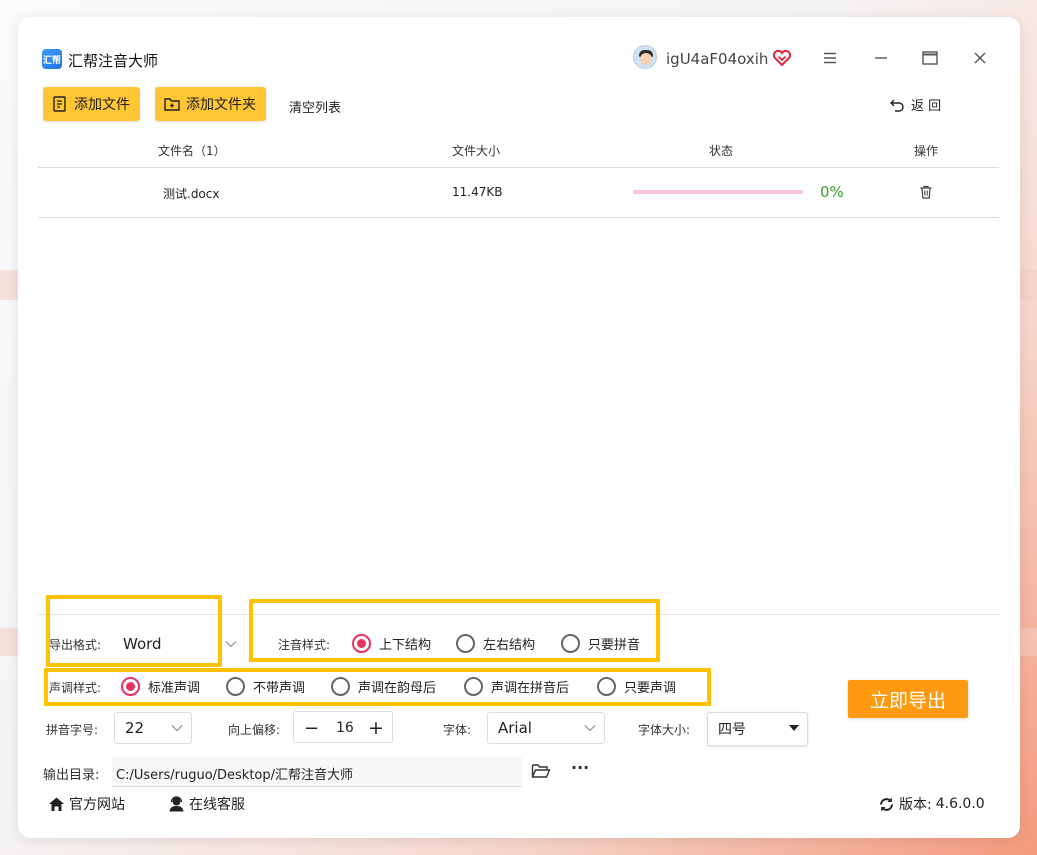 This screenshot has width=1037, height=855. Describe the element at coordinates (311, 728) in the screenshot. I see `minus-icon: −` at that location.